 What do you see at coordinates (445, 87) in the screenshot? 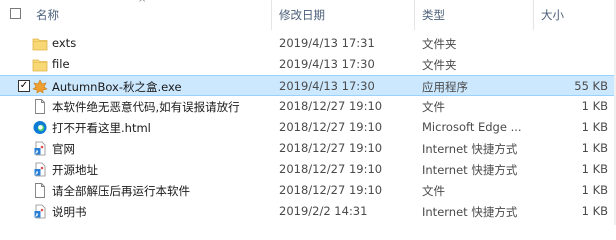
I see `file-type: 应用程序` at bounding box center [445, 87].